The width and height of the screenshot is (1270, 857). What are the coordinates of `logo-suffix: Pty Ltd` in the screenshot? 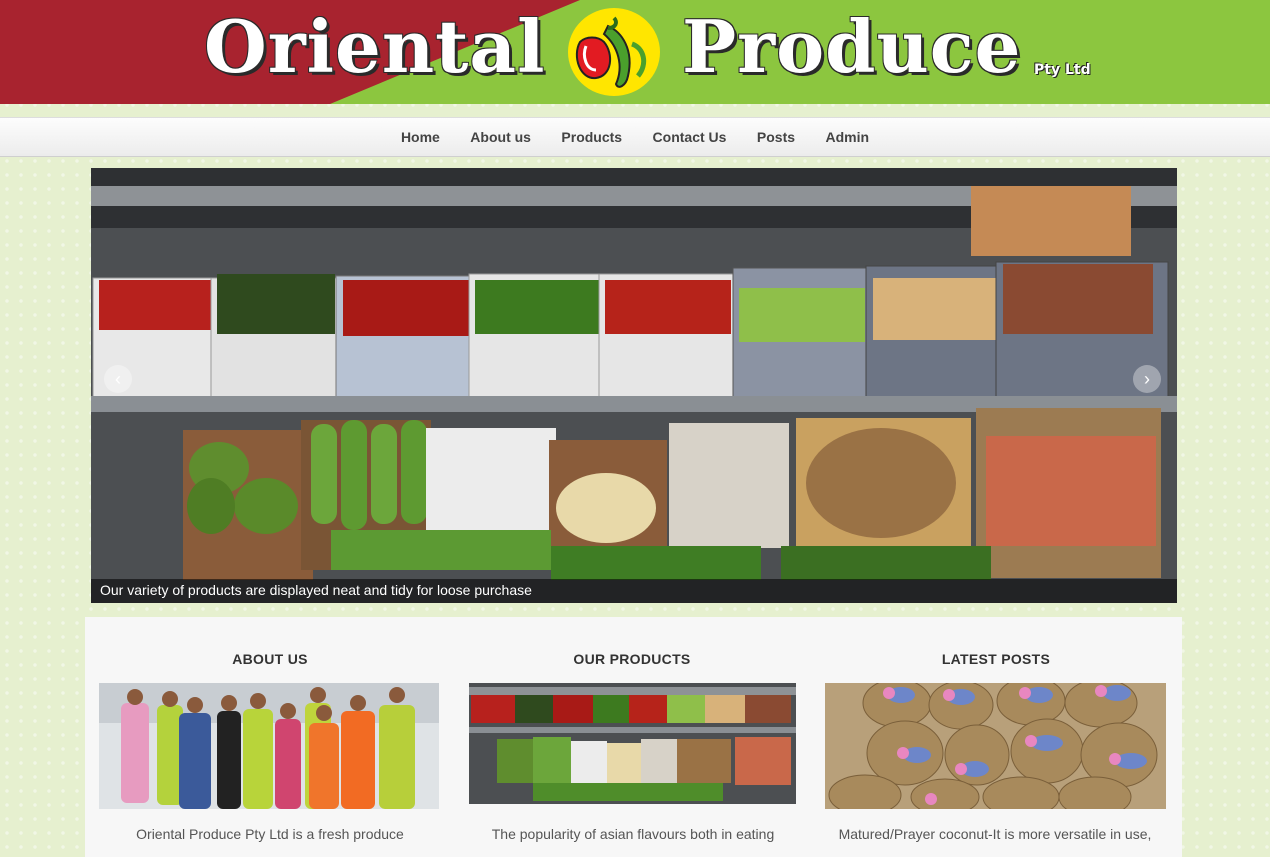 It's located at (1062, 70).